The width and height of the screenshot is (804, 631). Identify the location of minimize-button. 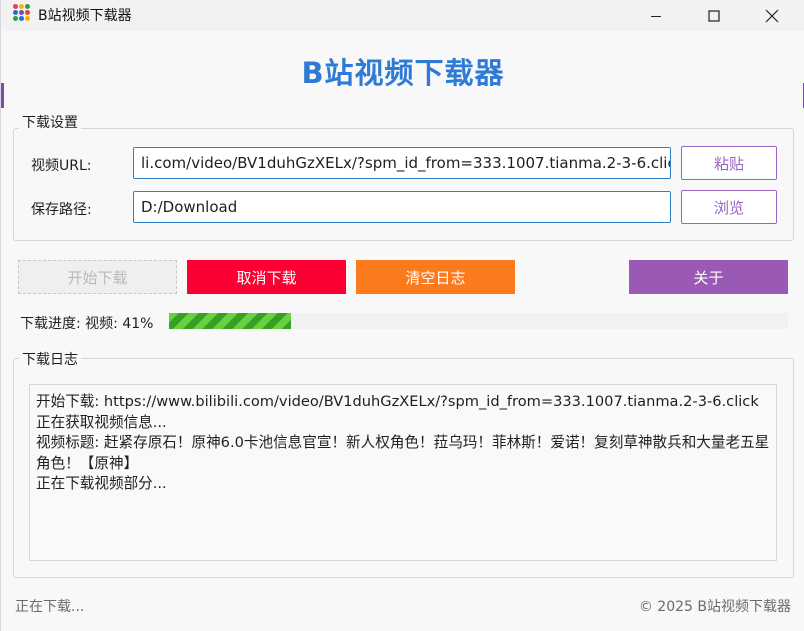
(656, 15).